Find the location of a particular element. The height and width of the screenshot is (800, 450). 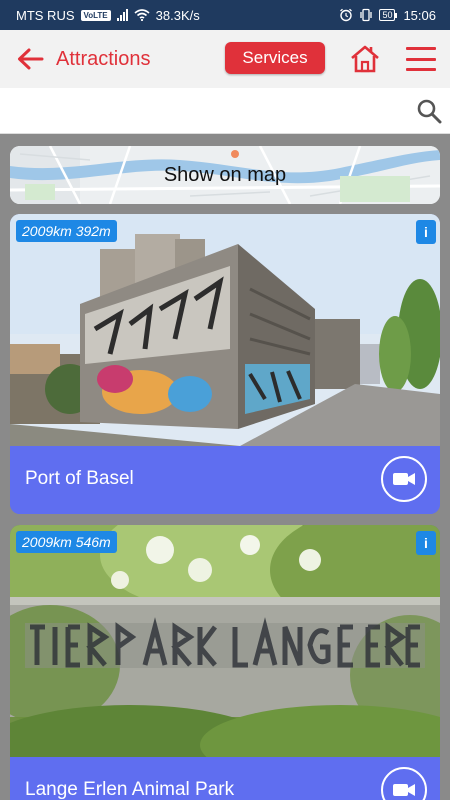

menu-button is located at coordinates (421, 59).